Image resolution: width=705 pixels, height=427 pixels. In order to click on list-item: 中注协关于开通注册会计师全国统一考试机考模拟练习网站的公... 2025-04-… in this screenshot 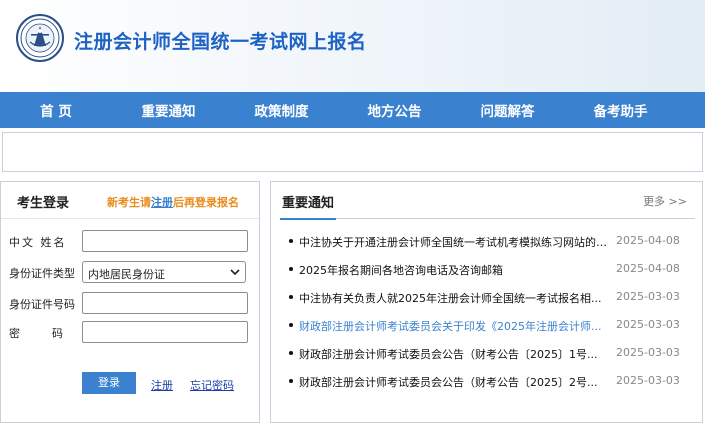, I will do `click(489, 248)`.